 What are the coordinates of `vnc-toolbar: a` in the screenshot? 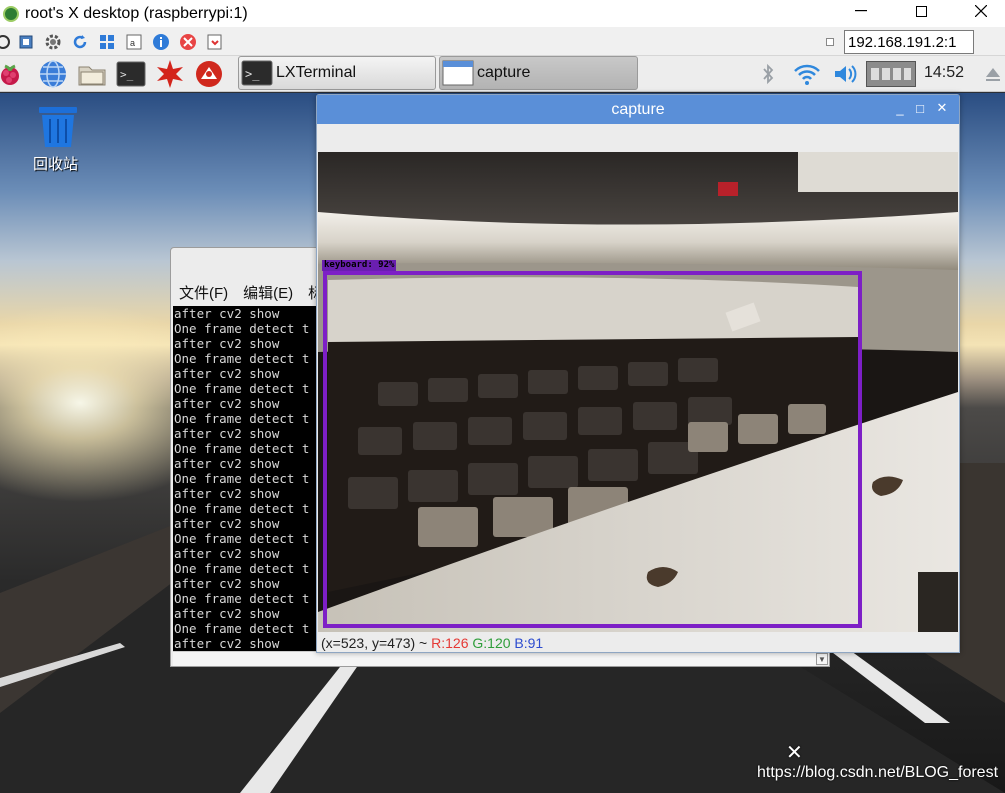 It's located at (502, 41).